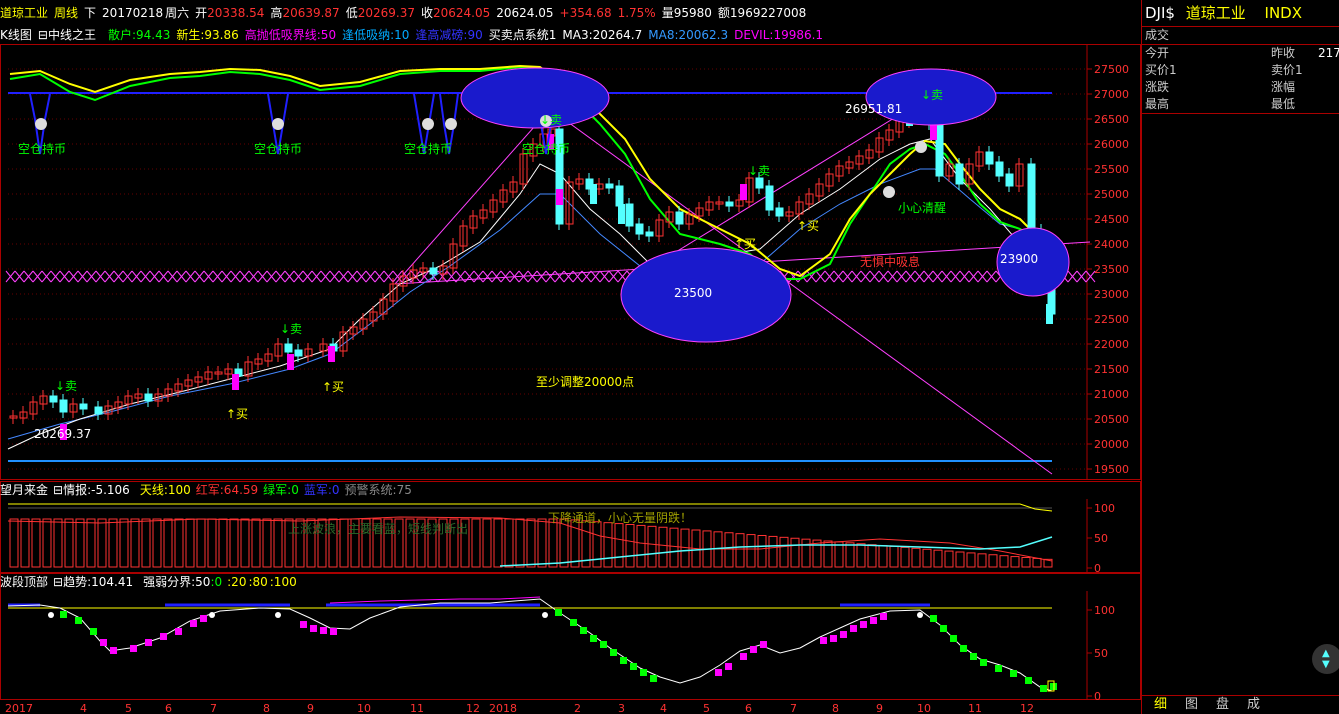 This screenshot has width=1339, height=714. I want to click on side-row-1-right: 卖价1, so click(1287, 70).